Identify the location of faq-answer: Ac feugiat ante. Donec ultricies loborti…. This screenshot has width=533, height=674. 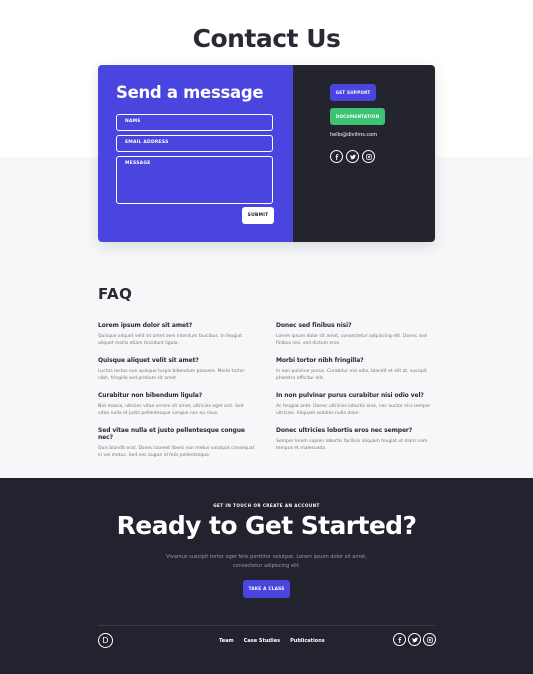
(353, 410).